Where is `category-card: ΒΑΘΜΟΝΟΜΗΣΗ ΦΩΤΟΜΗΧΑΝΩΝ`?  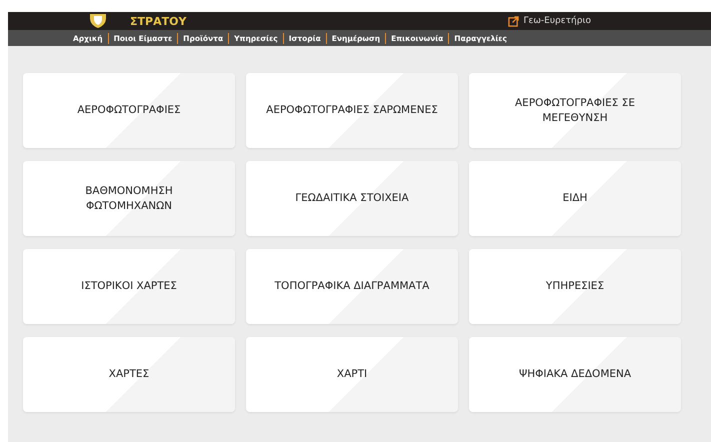 category-card: ΒΑΘΜΟΝΟΜΗΣΗ ΦΩΤΟΜΗΧΑΝΩΝ is located at coordinates (129, 198).